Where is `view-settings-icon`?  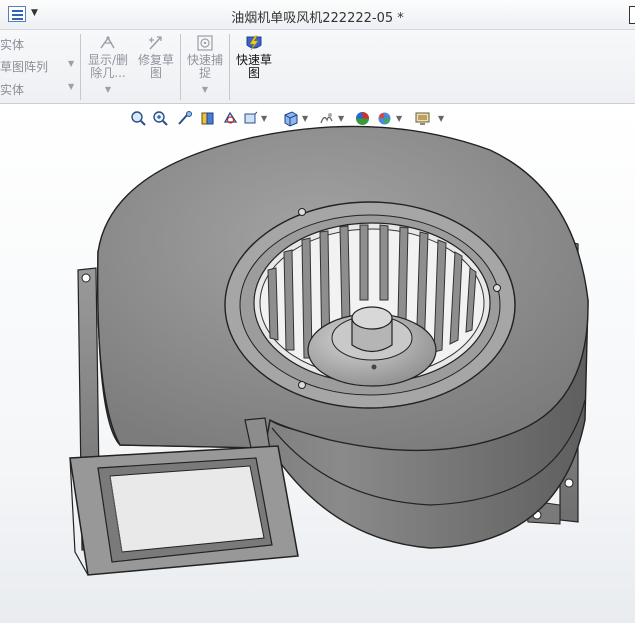 view-settings-icon is located at coordinates (384, 118).